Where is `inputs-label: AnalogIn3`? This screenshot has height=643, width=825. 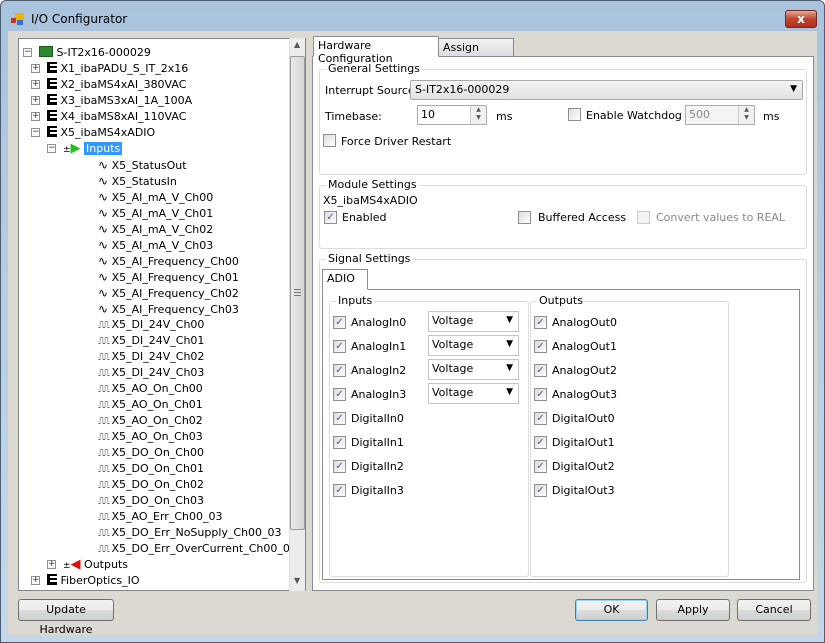
inputs-label: AnalogIn3 is located at coordinates (379, 394).